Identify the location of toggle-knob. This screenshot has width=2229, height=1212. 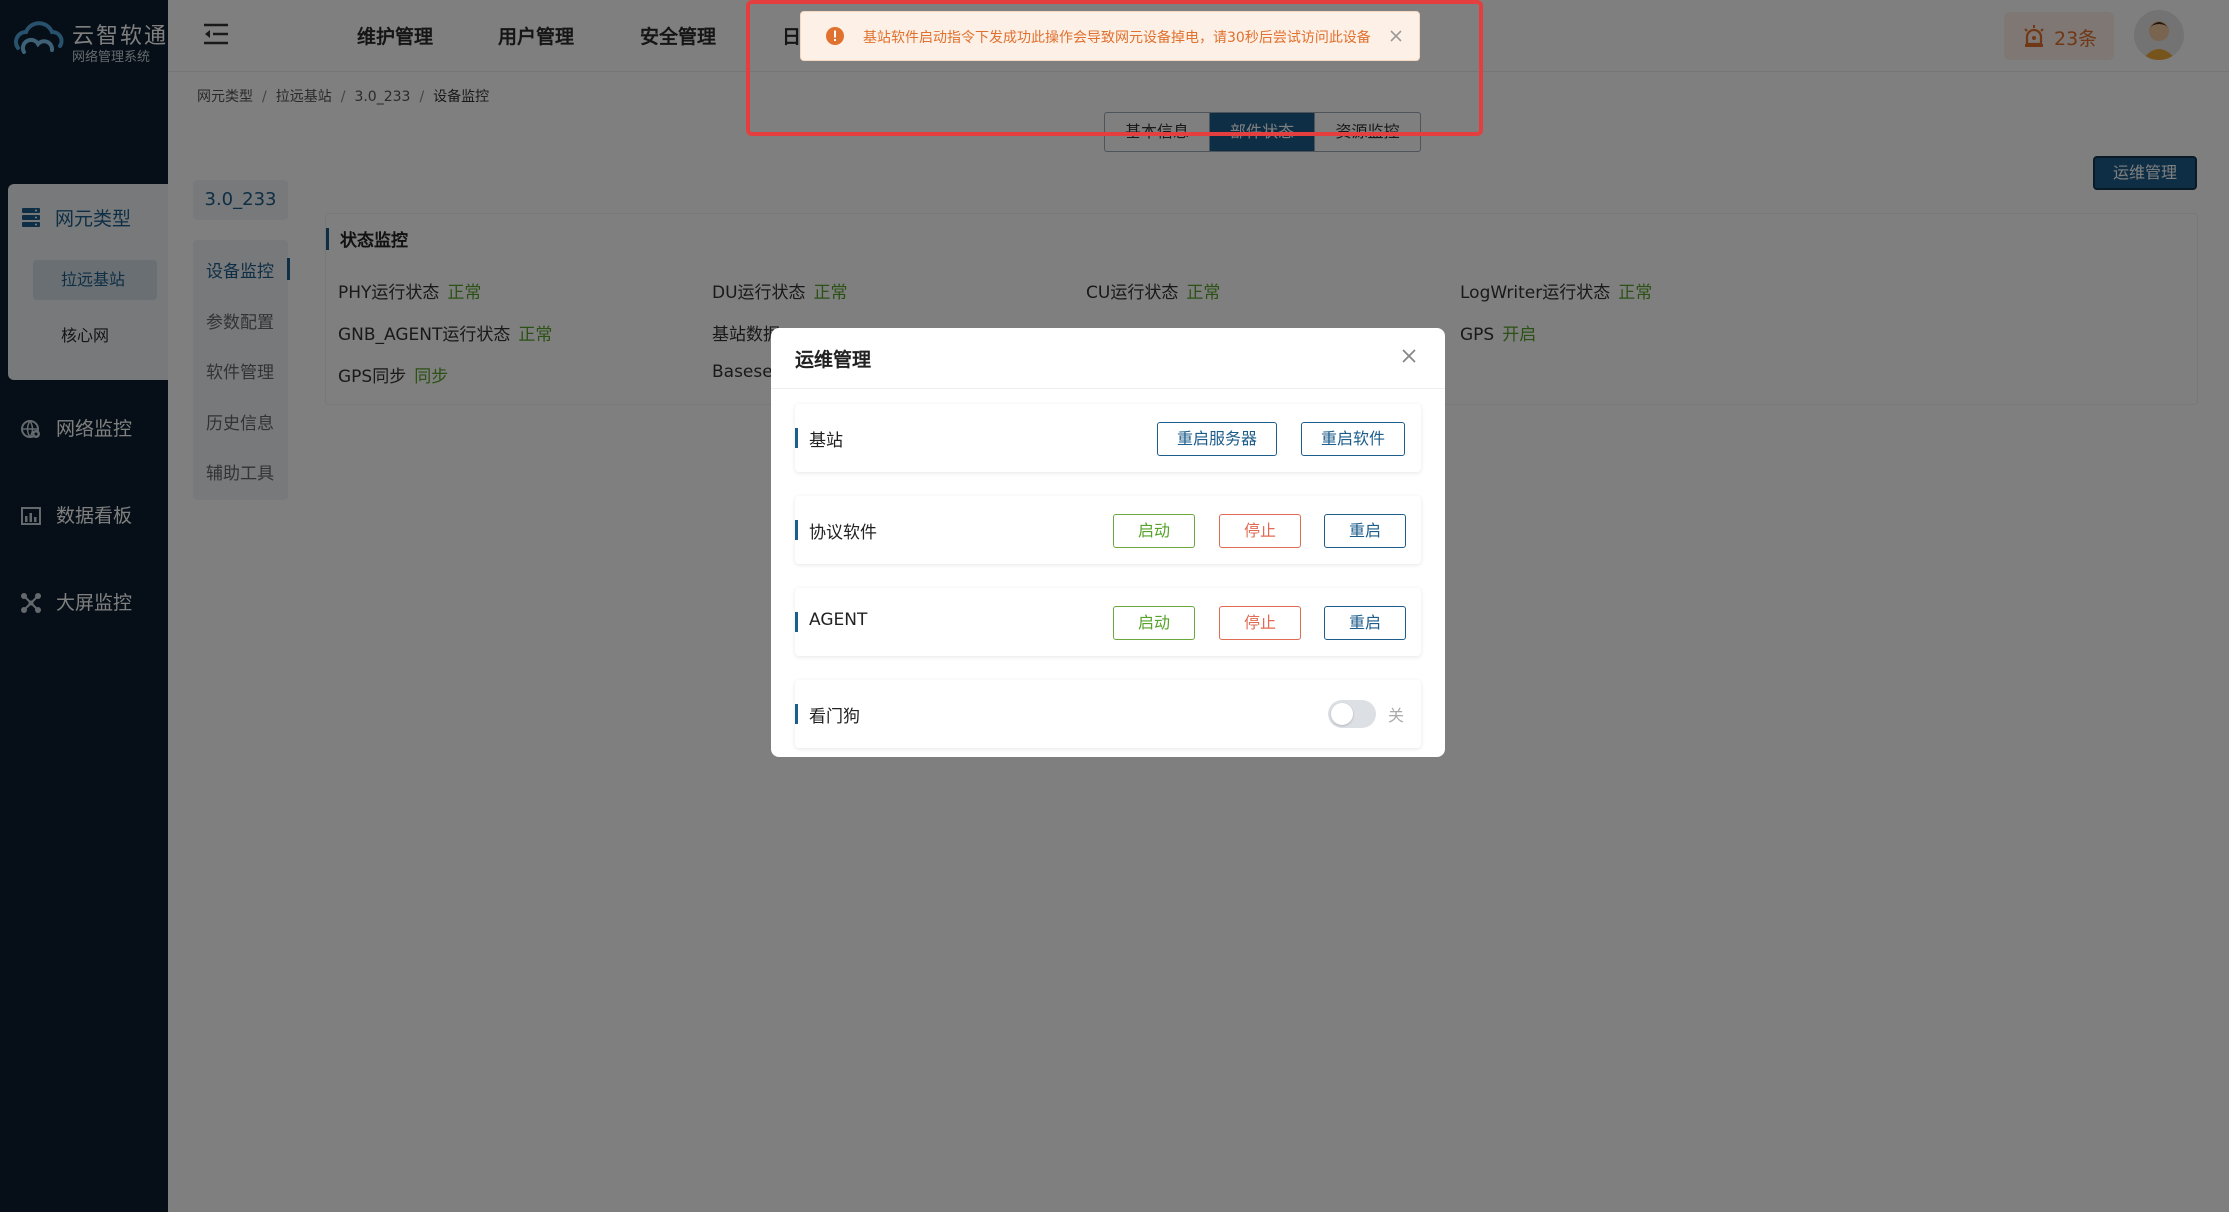
(1342, 714).